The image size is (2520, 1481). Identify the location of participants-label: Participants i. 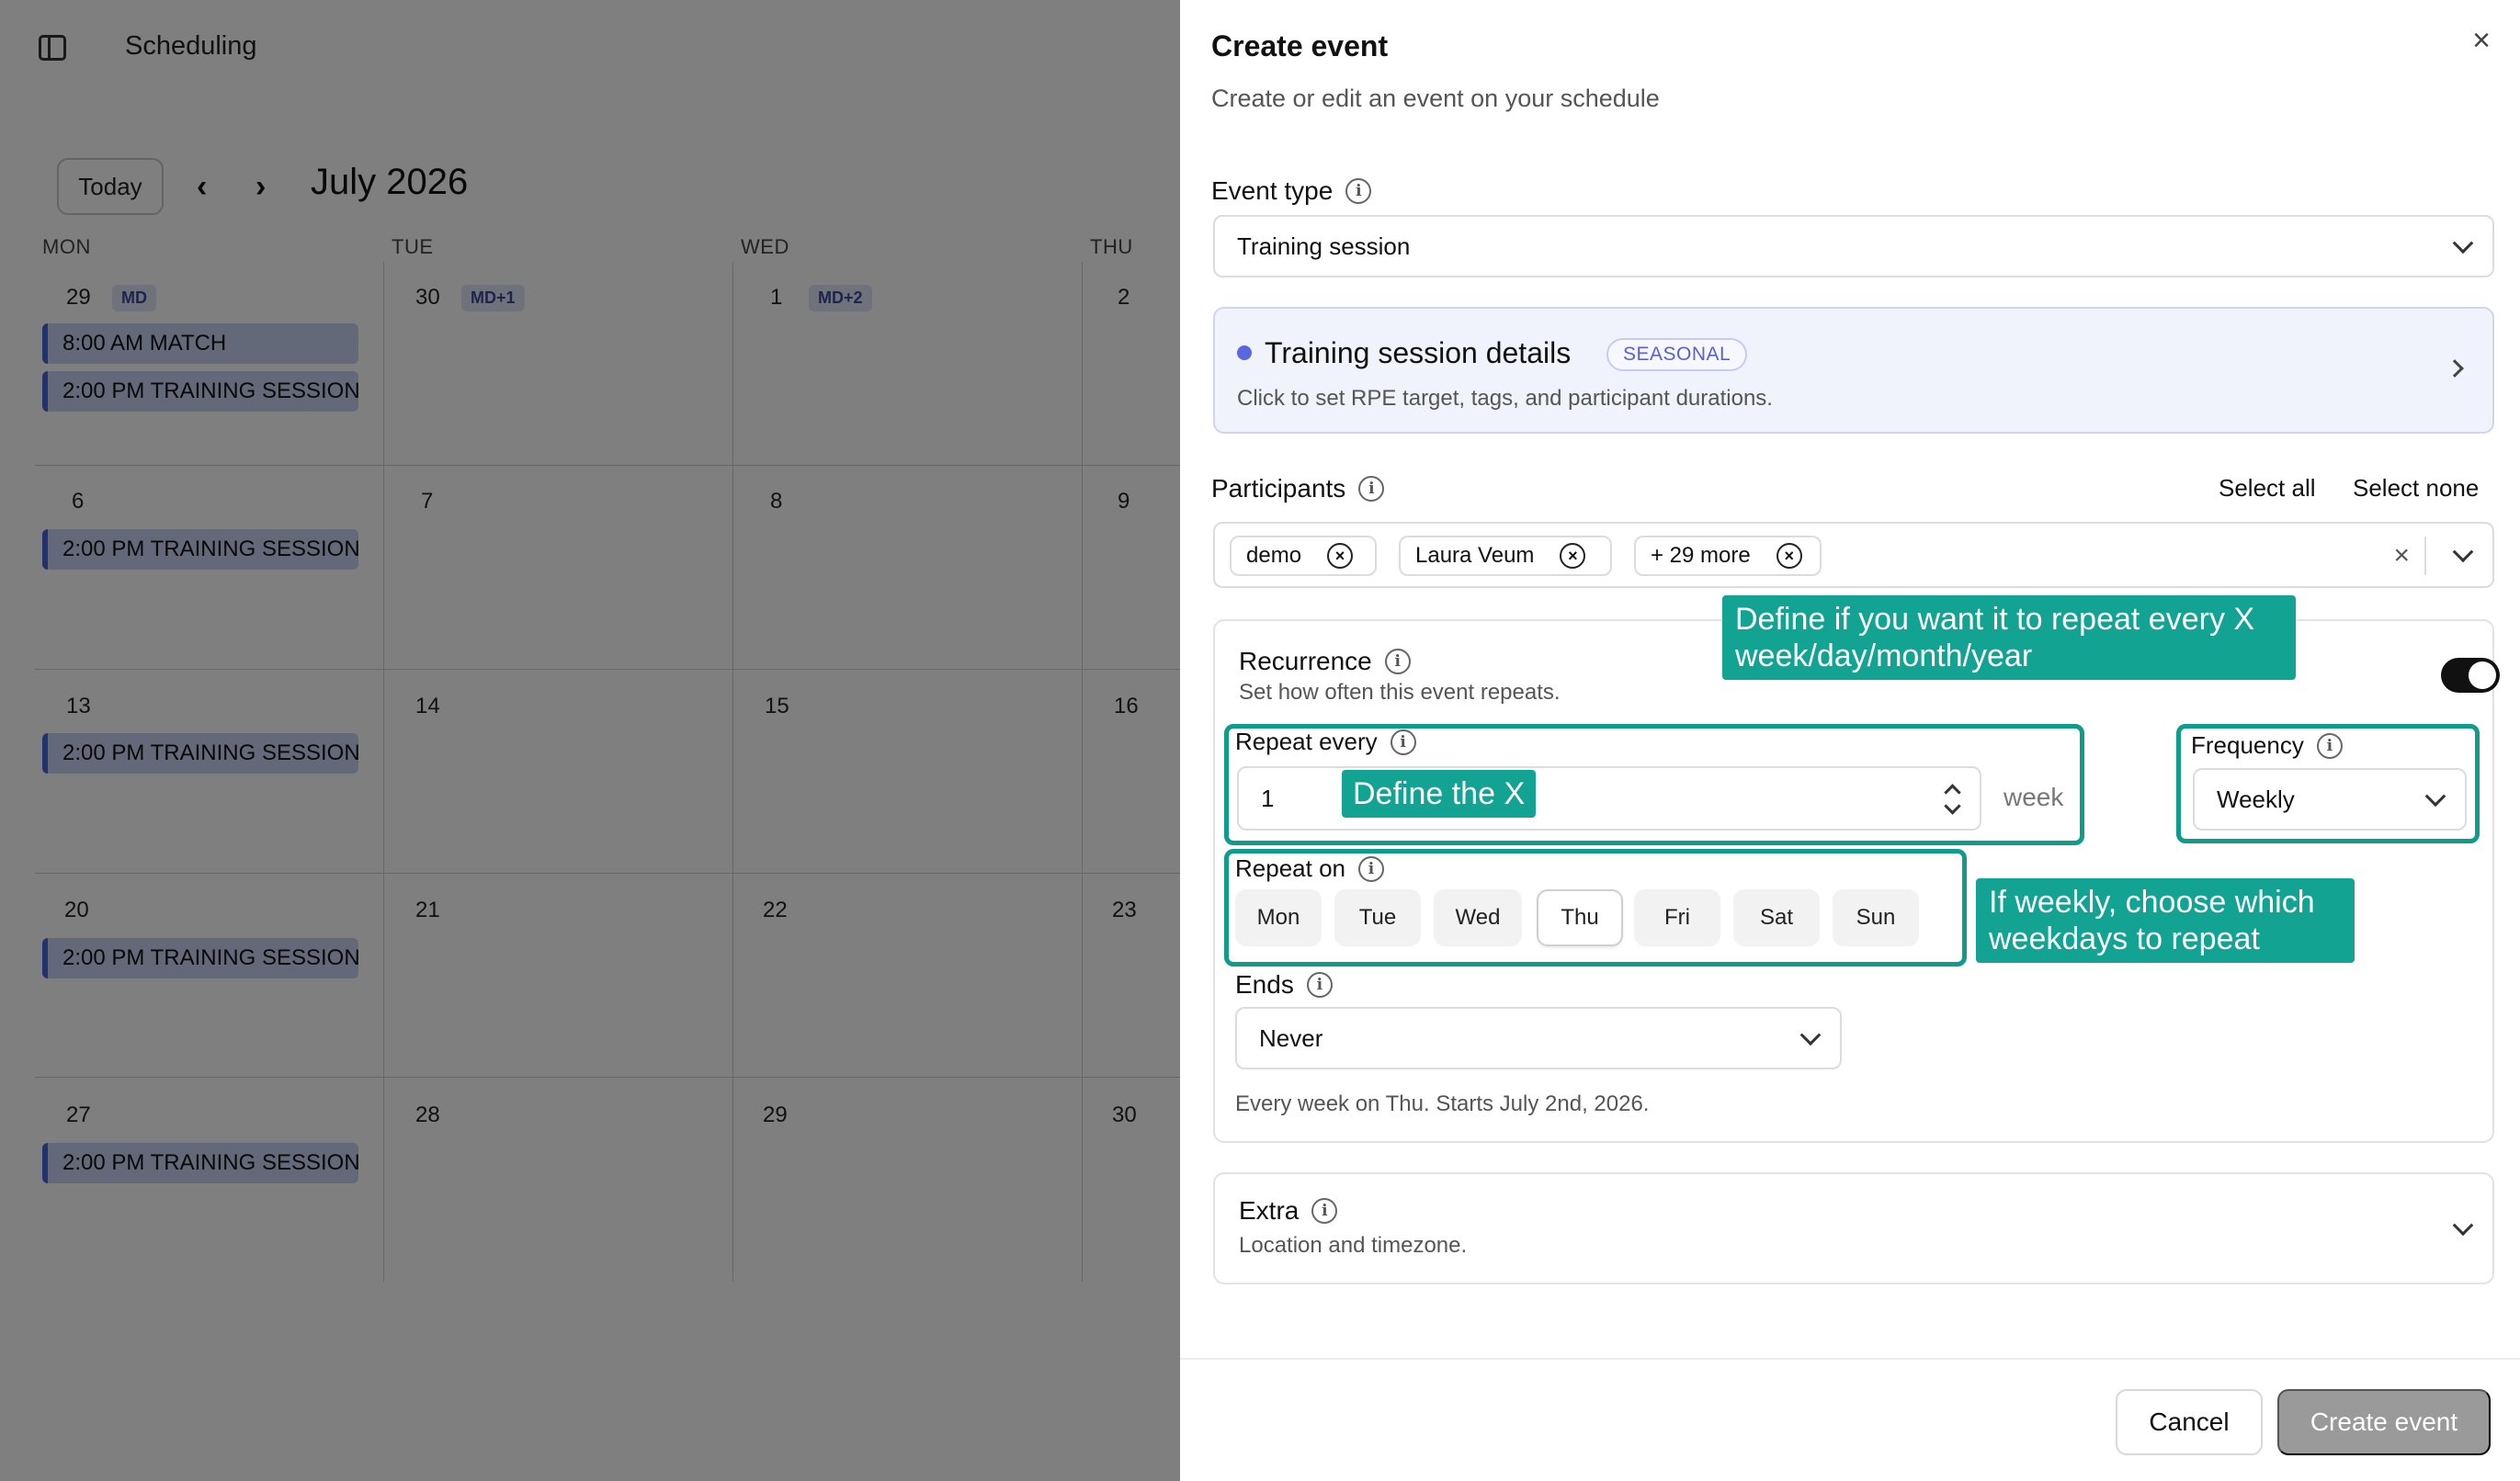
(1298, 488).